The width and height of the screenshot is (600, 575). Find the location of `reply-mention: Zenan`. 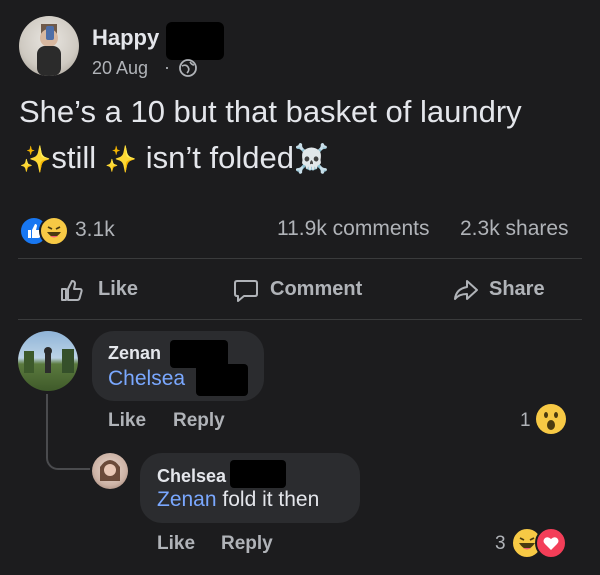

reply-mention: Zenan is located at coordinates (187, 499).